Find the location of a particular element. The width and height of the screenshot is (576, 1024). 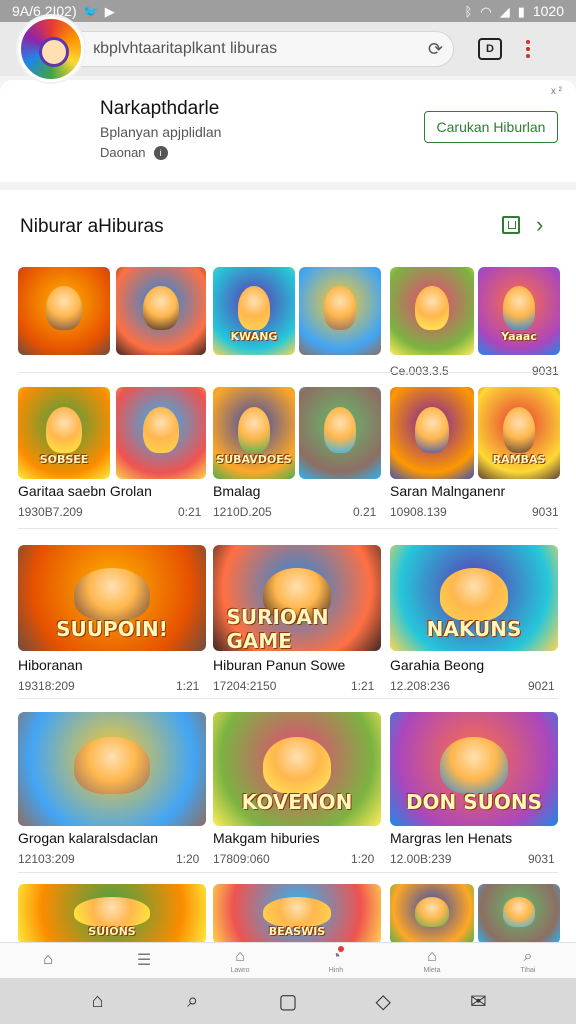

game-meta: 0.21 is located at coordinates (365, 512).